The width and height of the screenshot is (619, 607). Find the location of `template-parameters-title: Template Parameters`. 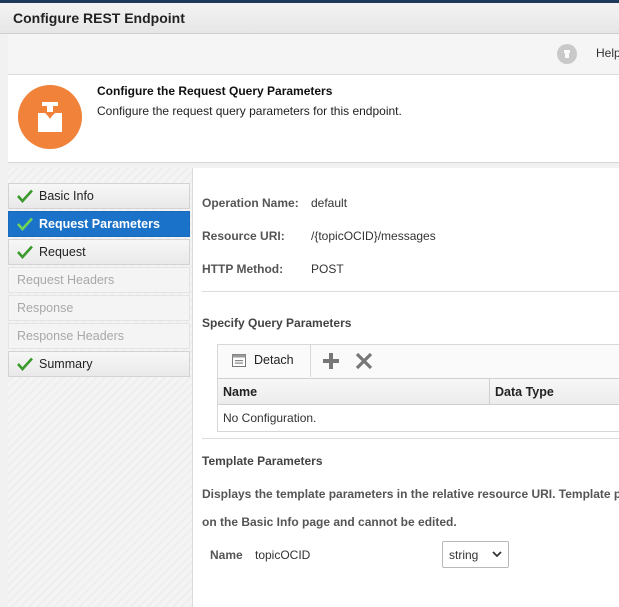

template-parameters-title: Template Parameters is located at coordinates (262, 461).